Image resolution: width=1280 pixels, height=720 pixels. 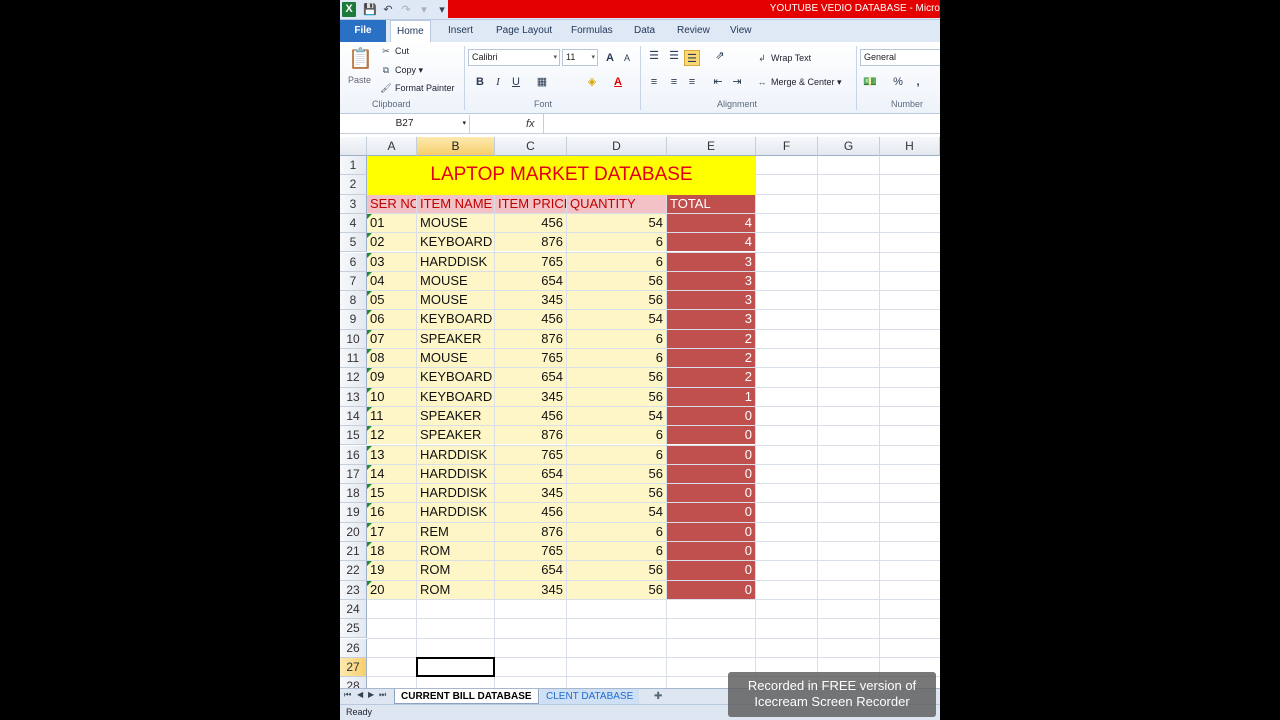 What do you see at coordinates (391, 512) in the screenshot?
I see `data-cell: 16` at bounding box center [391, 512].